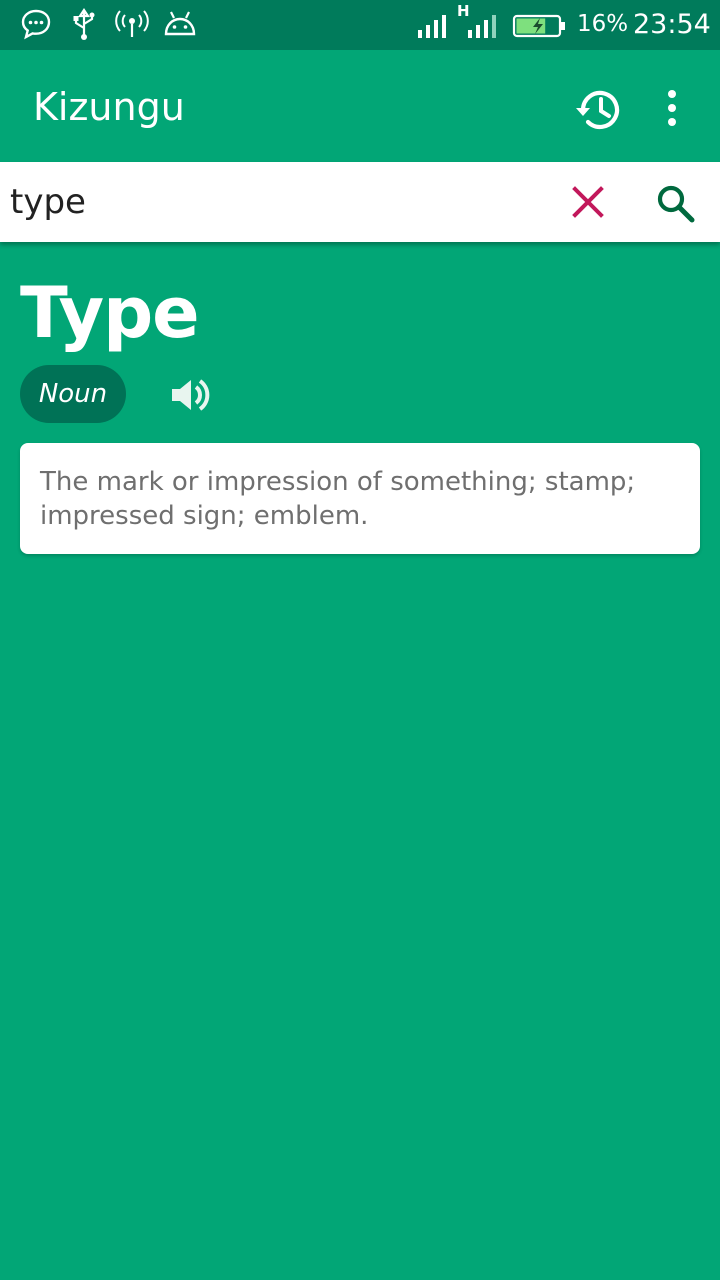  Describe the element at coordinates (84, 27) in the screenshot. I see `usb-icon` at that location.